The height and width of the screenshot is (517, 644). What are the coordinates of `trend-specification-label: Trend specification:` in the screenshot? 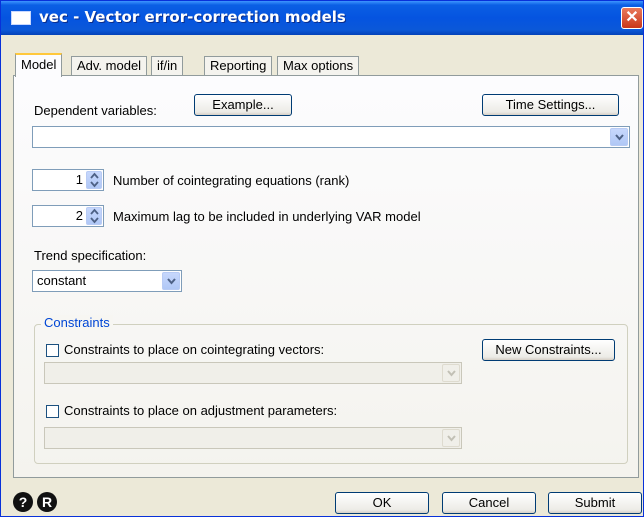 It's located at (90, 255).